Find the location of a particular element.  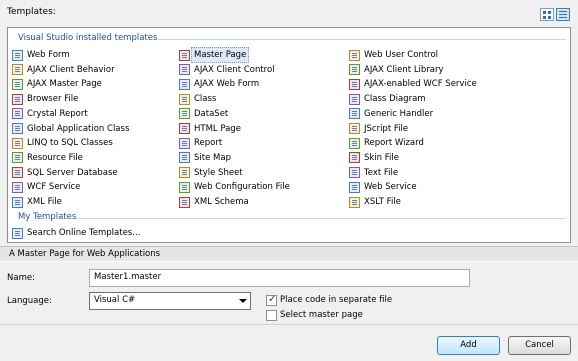

template-item-jscript-file: JScript File is located at coordinates (378, 129).